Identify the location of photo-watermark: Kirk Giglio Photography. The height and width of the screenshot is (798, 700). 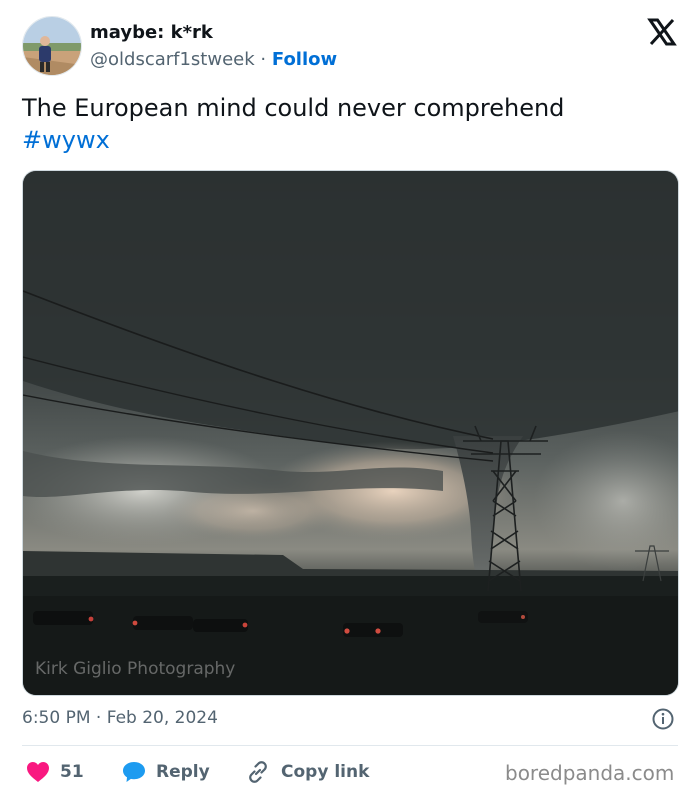
(135, 669).